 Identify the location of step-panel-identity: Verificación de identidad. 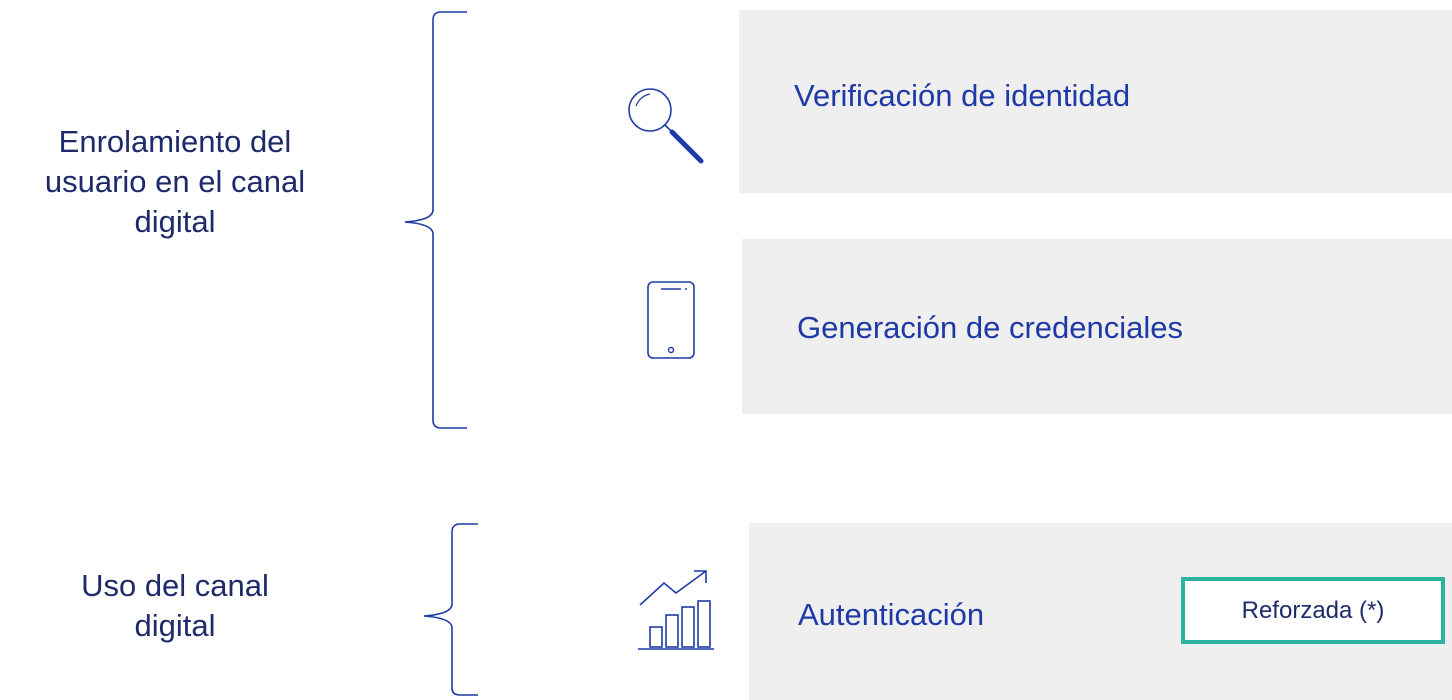
(1095, 101).